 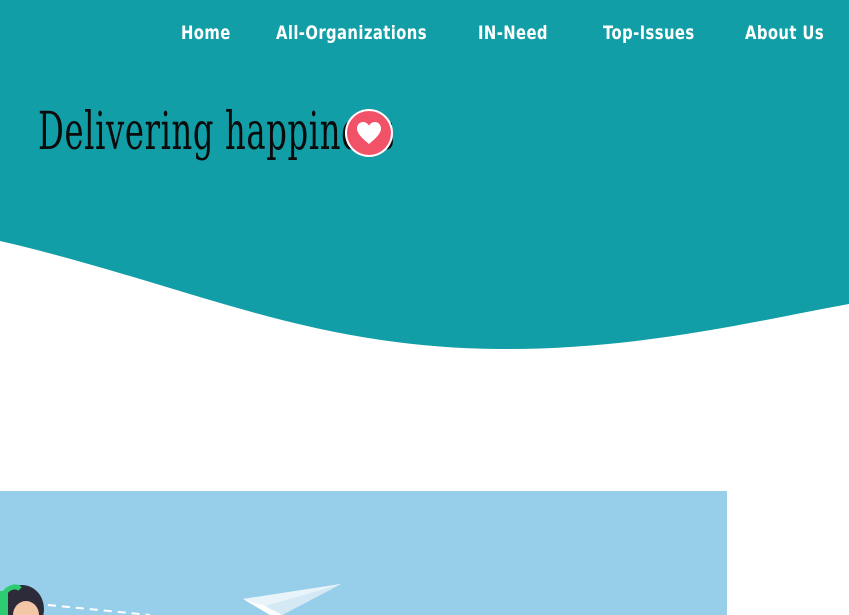 I want to click on nav-home: Home, so click(x=206, y=33).